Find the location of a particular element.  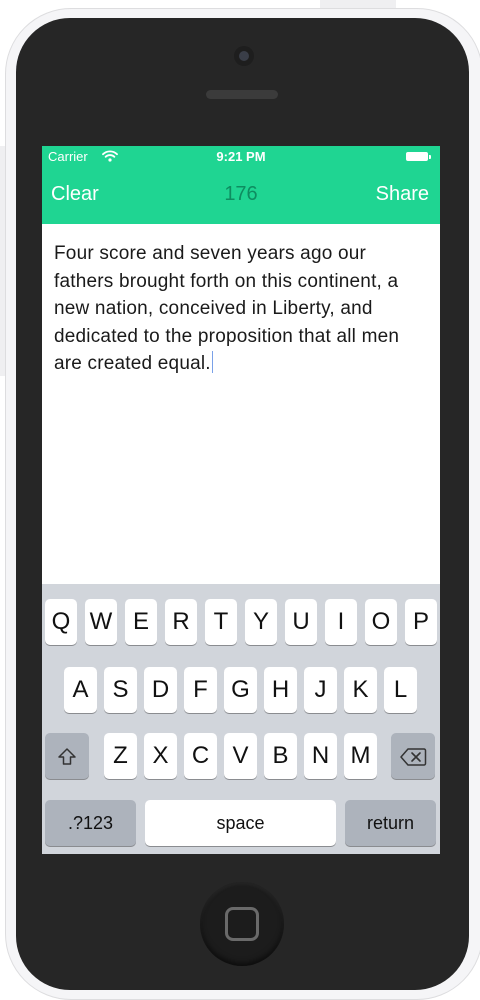

key-m: M is located at coordinates (360, 756).